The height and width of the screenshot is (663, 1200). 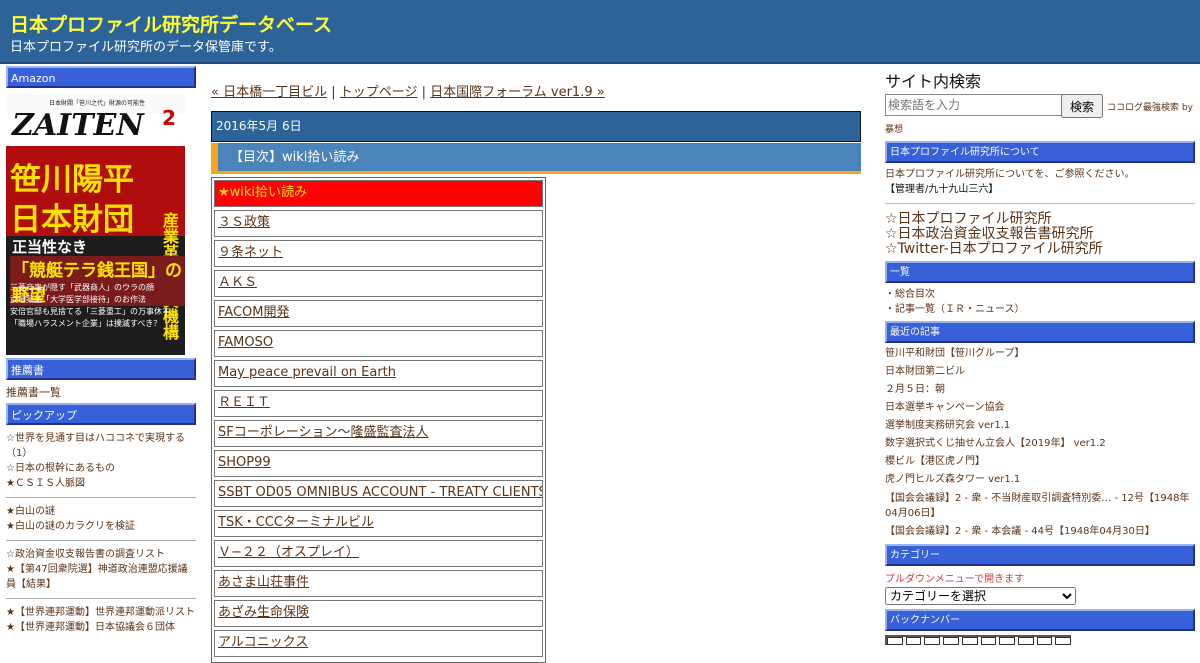 I want to click on pickup-link: ☆日本の根幹にあるもの, so click(x=101, y=468).